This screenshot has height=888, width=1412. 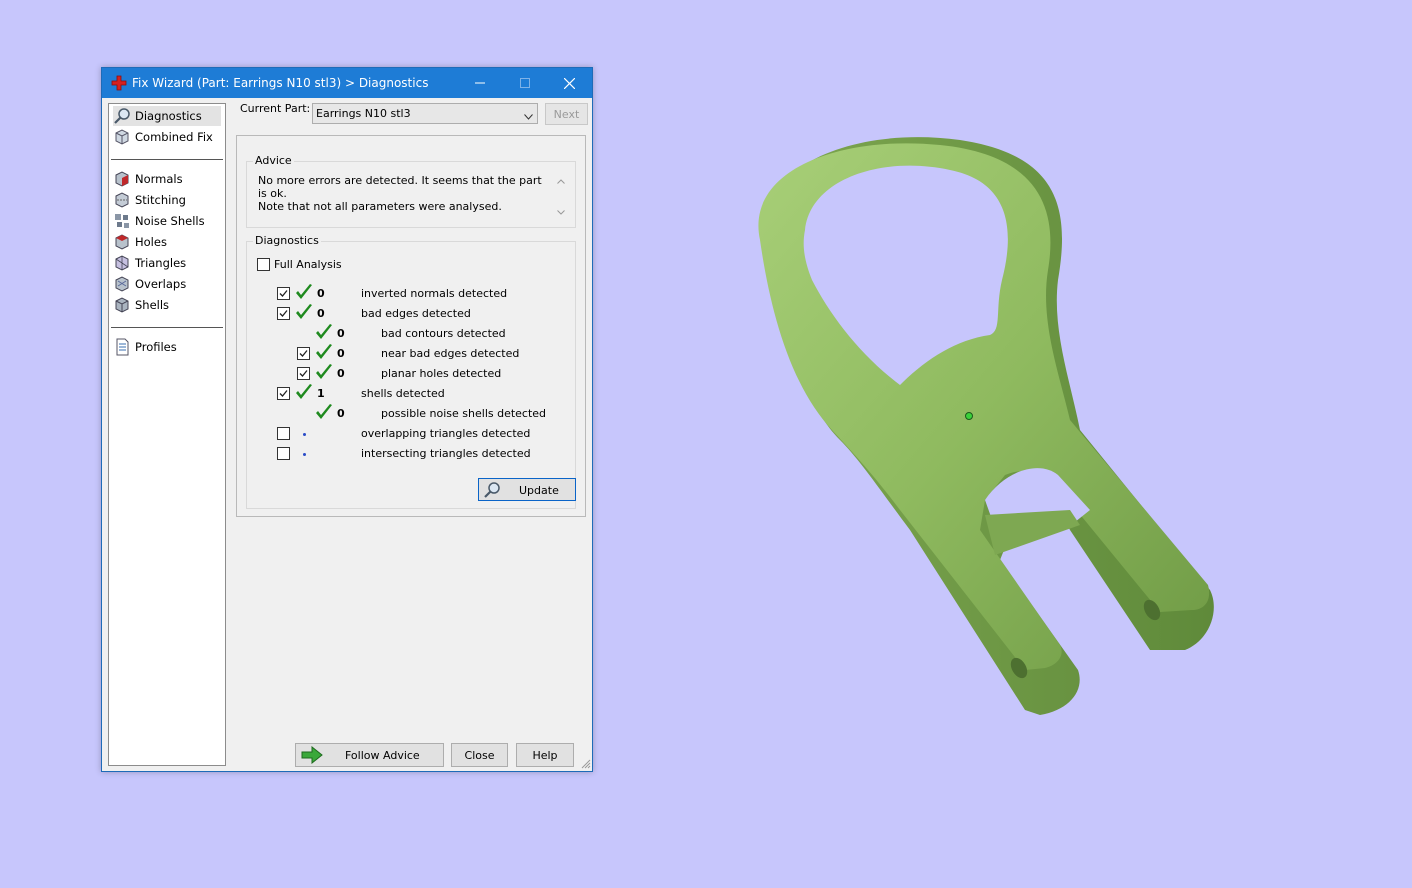 I want to click on bad-edges-checkbox, so click(x=283, y=313).